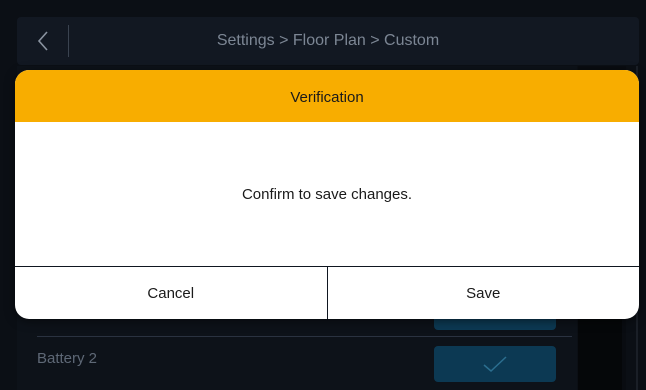 The height and width of the screenshot is (390, 646). What do you see at coordinates (171, 293) in the screenshot?
I see `cancel-button: Cancel` at bounding box center [171, 293].